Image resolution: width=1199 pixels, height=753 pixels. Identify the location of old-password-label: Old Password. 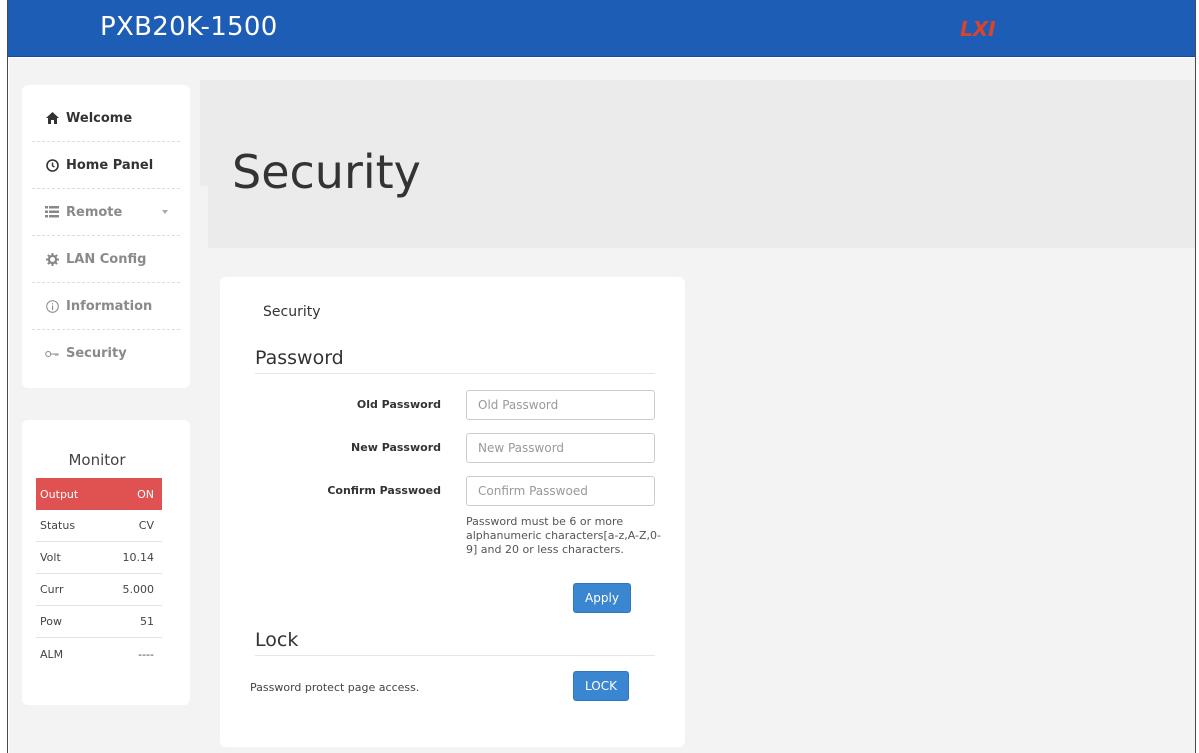
(398, 404).